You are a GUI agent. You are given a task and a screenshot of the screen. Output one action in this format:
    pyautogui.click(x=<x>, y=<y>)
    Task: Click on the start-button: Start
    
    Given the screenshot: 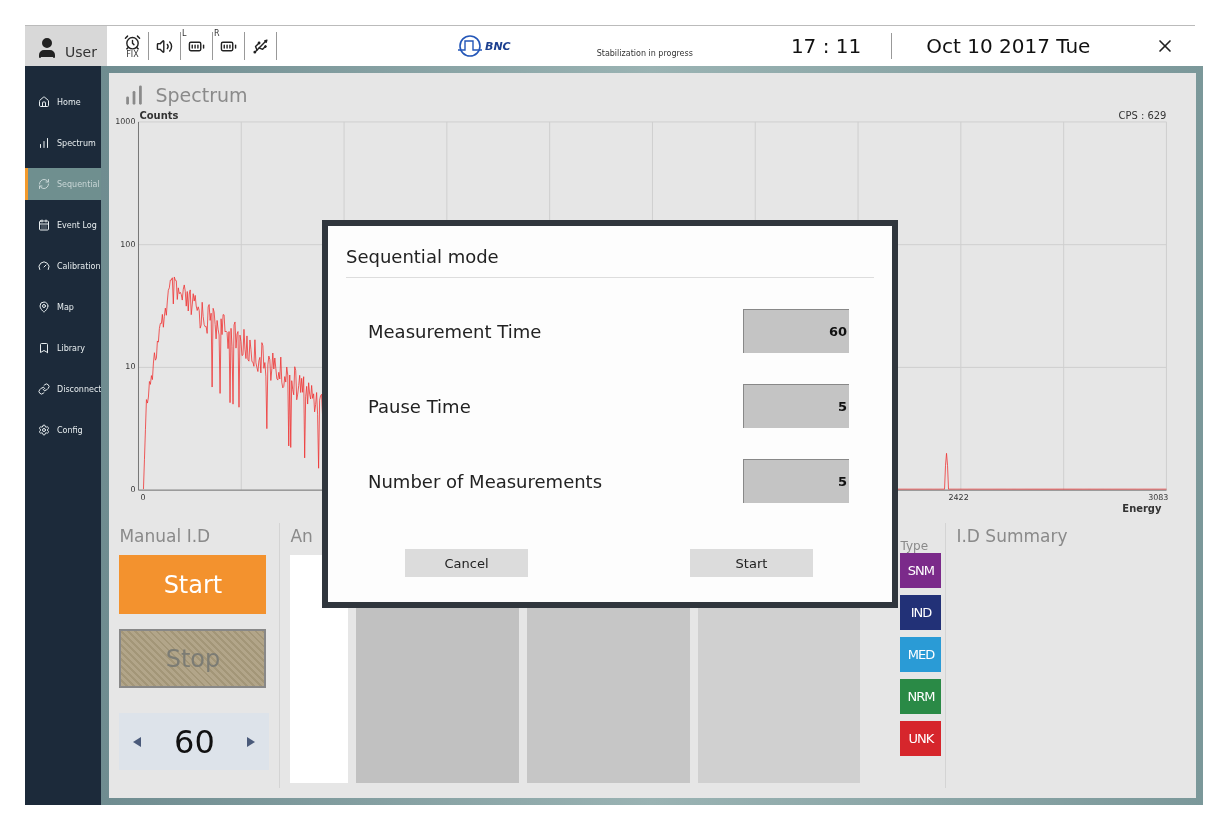 What is the action you would take?
    pyautogui.click(x=751, y=563)
    